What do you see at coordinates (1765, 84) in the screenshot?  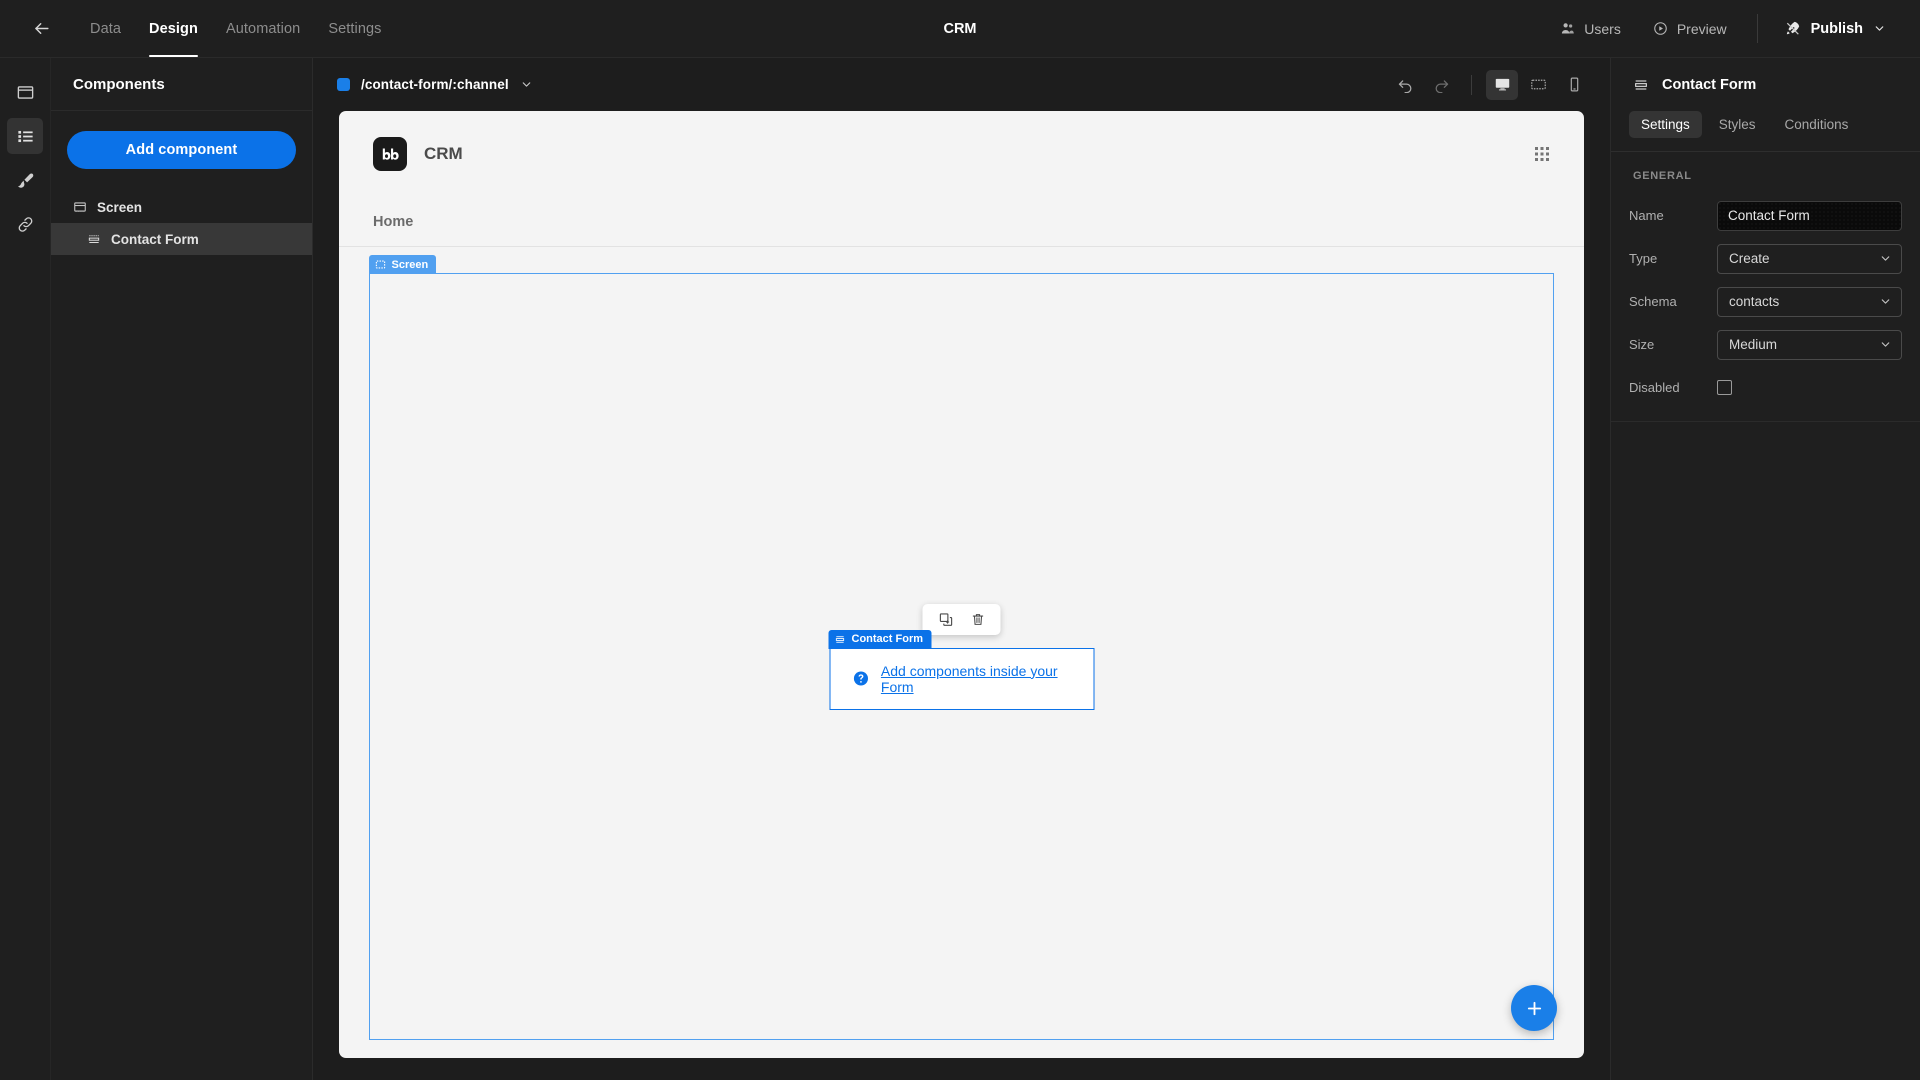 I see `properties-panel-header: Contact Form` at bounding box center [1765, 84].